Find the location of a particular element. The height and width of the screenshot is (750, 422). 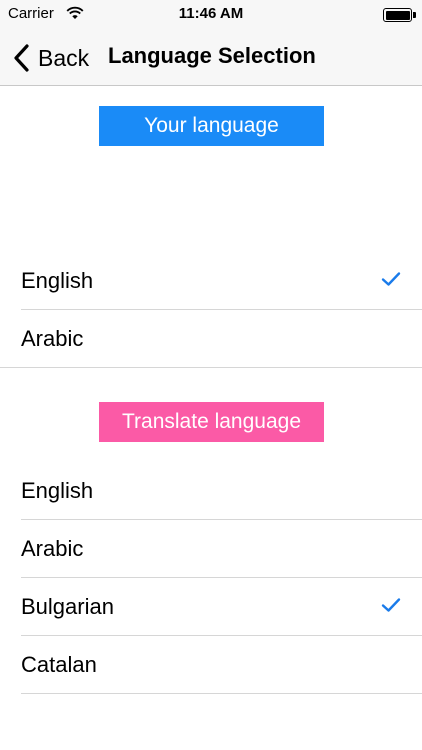

translate-language-row-bulgarian: Bulgarian is located at coordinates (211, 607).